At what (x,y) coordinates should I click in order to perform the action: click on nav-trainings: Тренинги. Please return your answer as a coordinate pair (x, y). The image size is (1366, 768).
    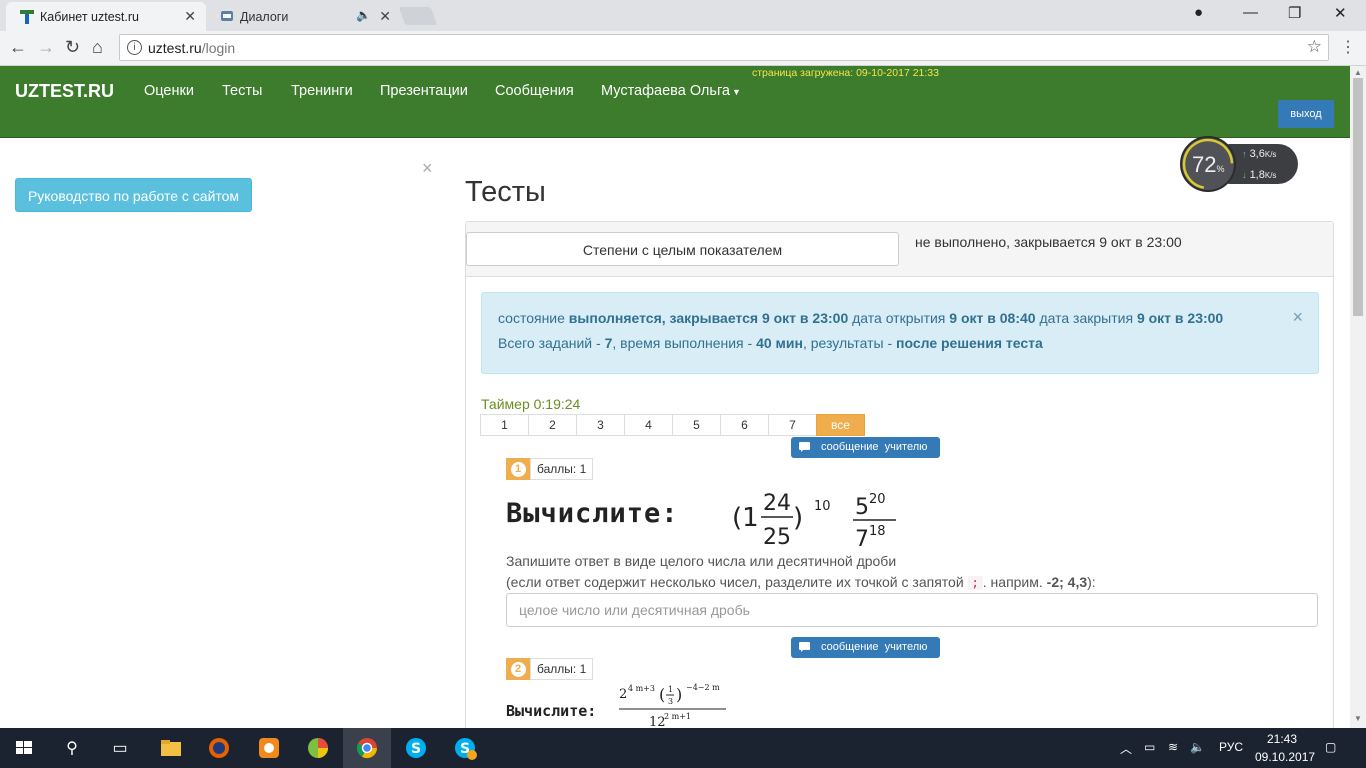
    Looking at the image, I should click on (322, 91).